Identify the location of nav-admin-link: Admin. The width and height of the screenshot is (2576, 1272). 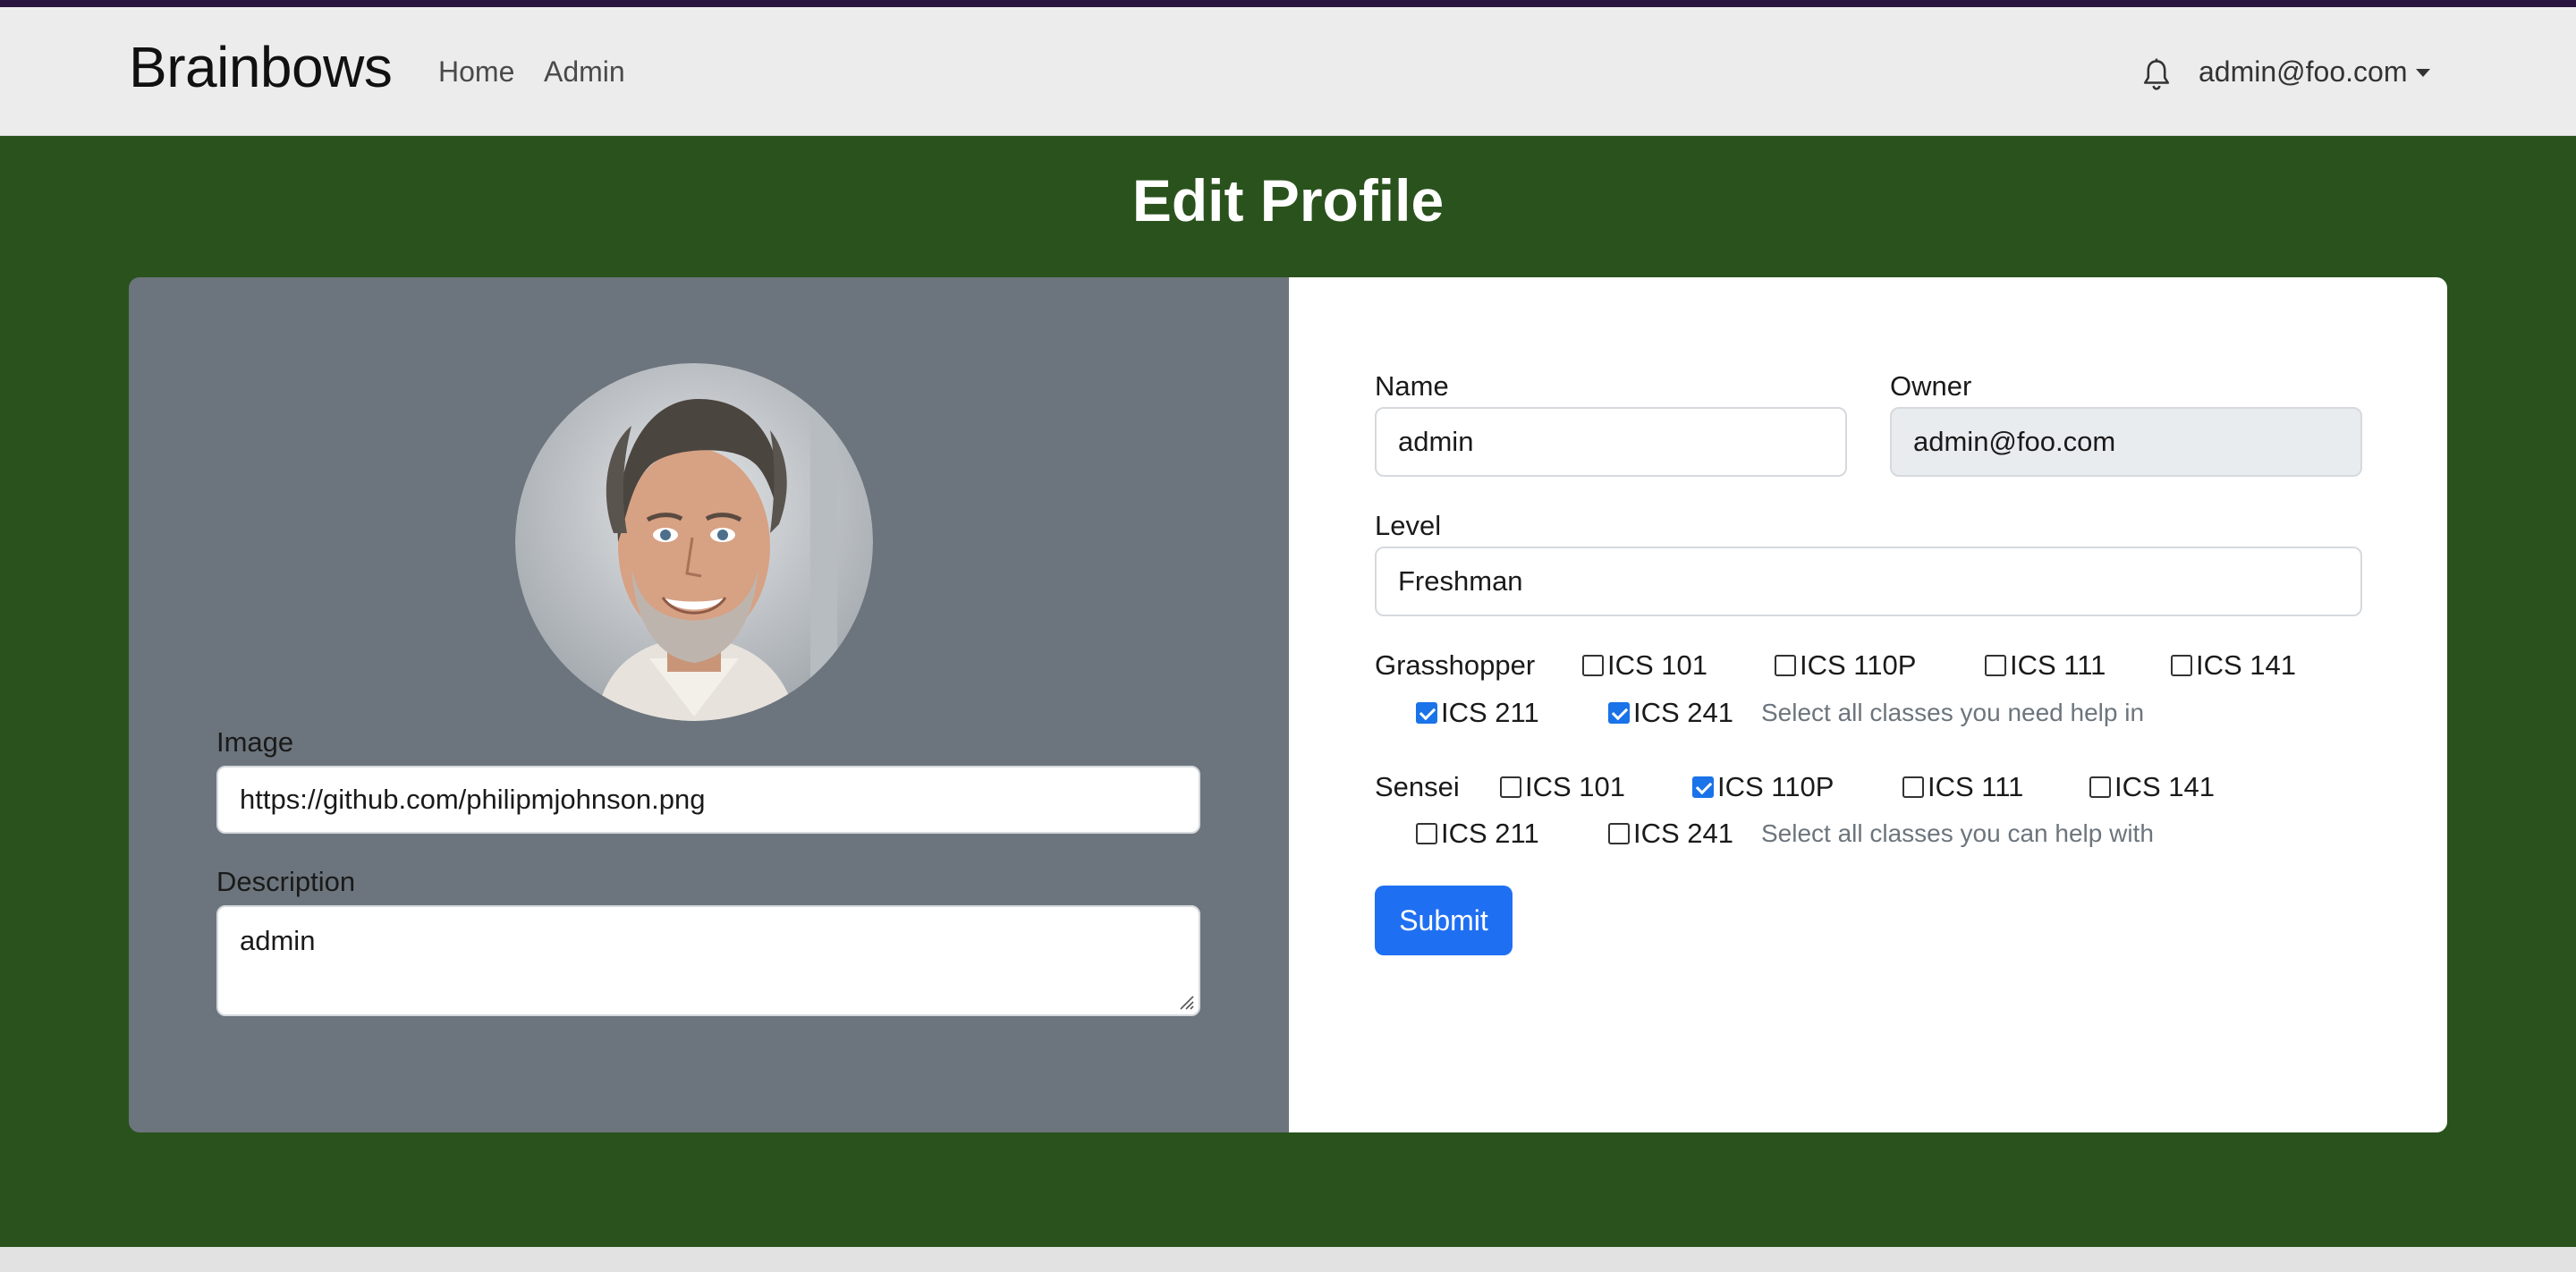
(584, 72).